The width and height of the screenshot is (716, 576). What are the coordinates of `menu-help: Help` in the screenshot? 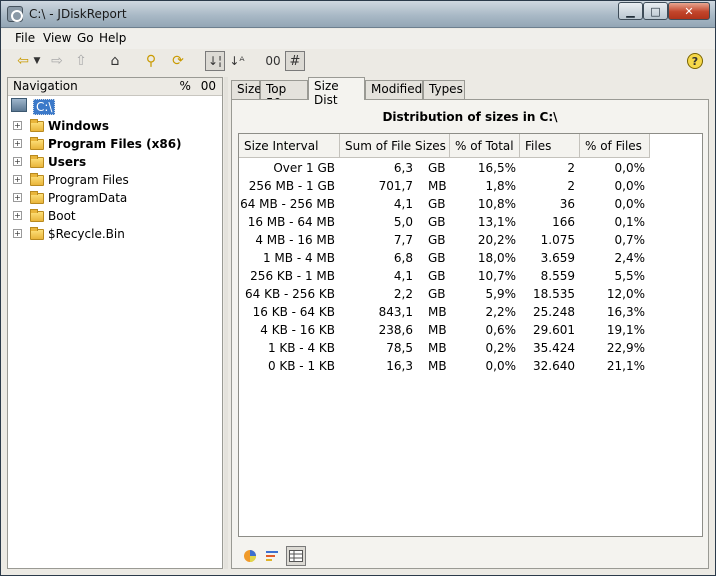 It's located at (112, 38).